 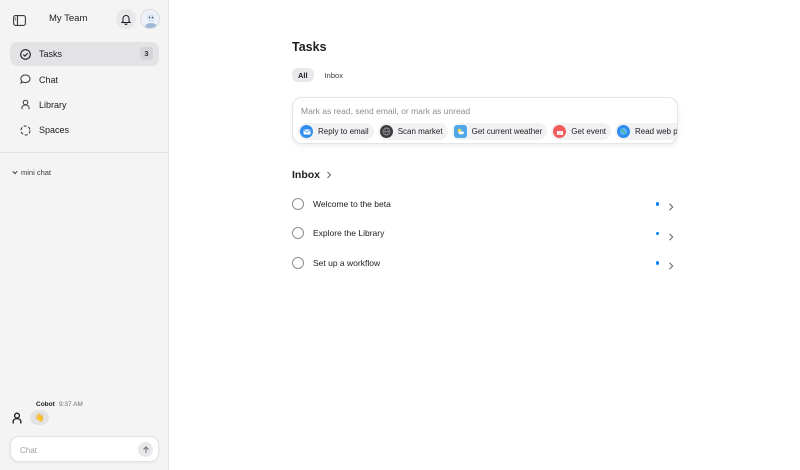 What do you see at coordinates (306, 131) in the screenshot?
I see `mail-icon` at bounding box center [306, 131].